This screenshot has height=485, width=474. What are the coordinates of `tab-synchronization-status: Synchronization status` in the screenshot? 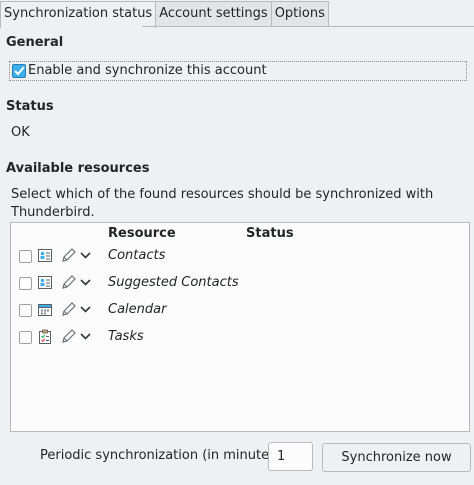 It's located at (78, 14).